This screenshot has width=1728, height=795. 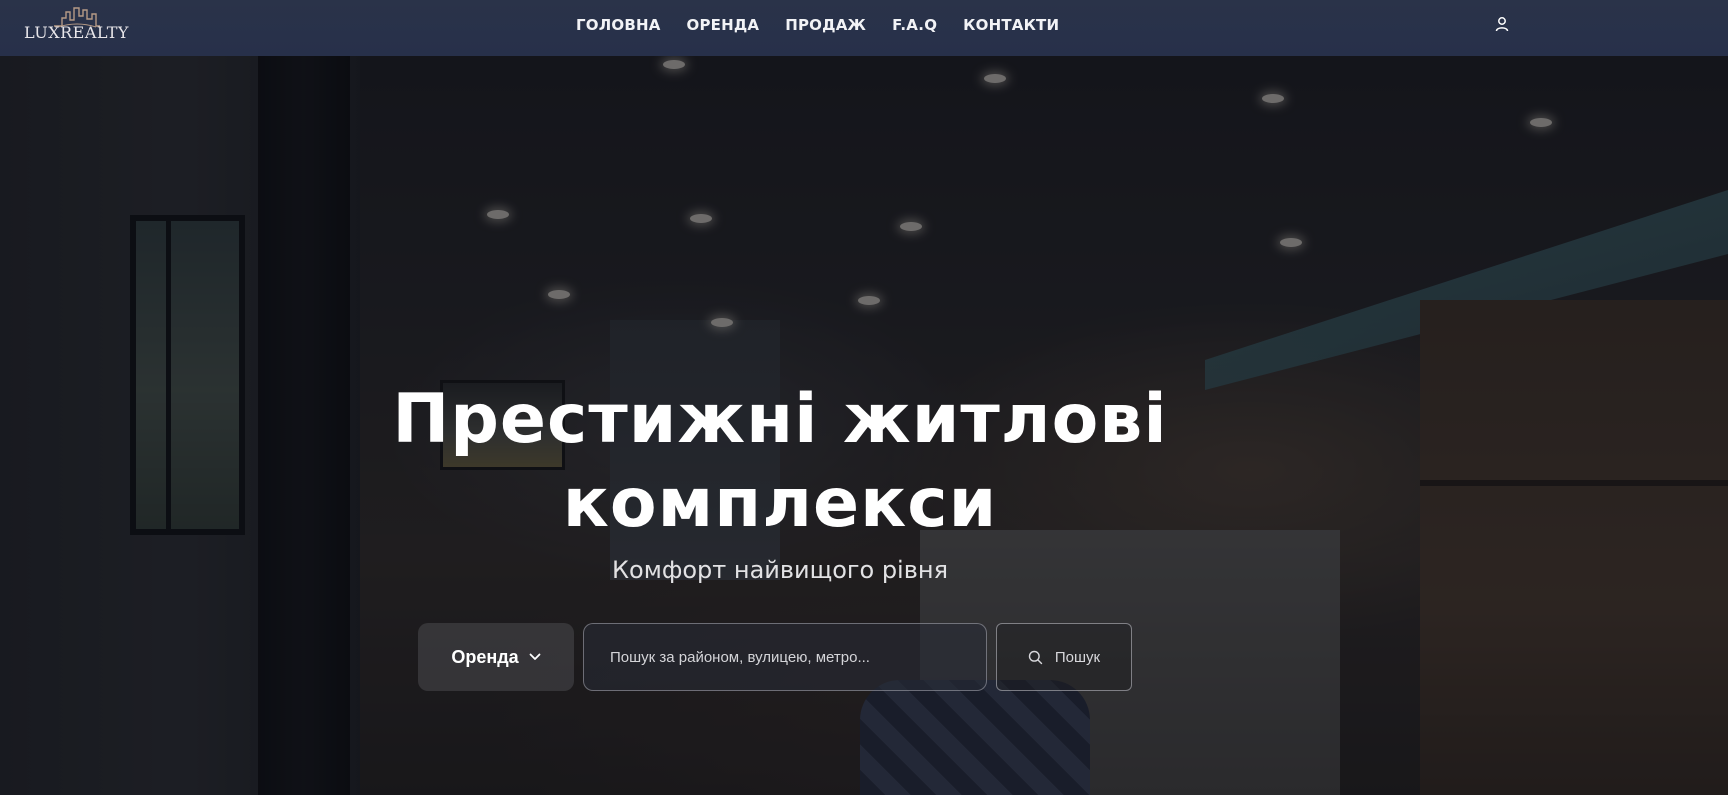 What do you see at coordinates (780, 419) in the screenshot?
I see `hero-title-line-1: Престижні житлові` at bounding box center [780, 419].